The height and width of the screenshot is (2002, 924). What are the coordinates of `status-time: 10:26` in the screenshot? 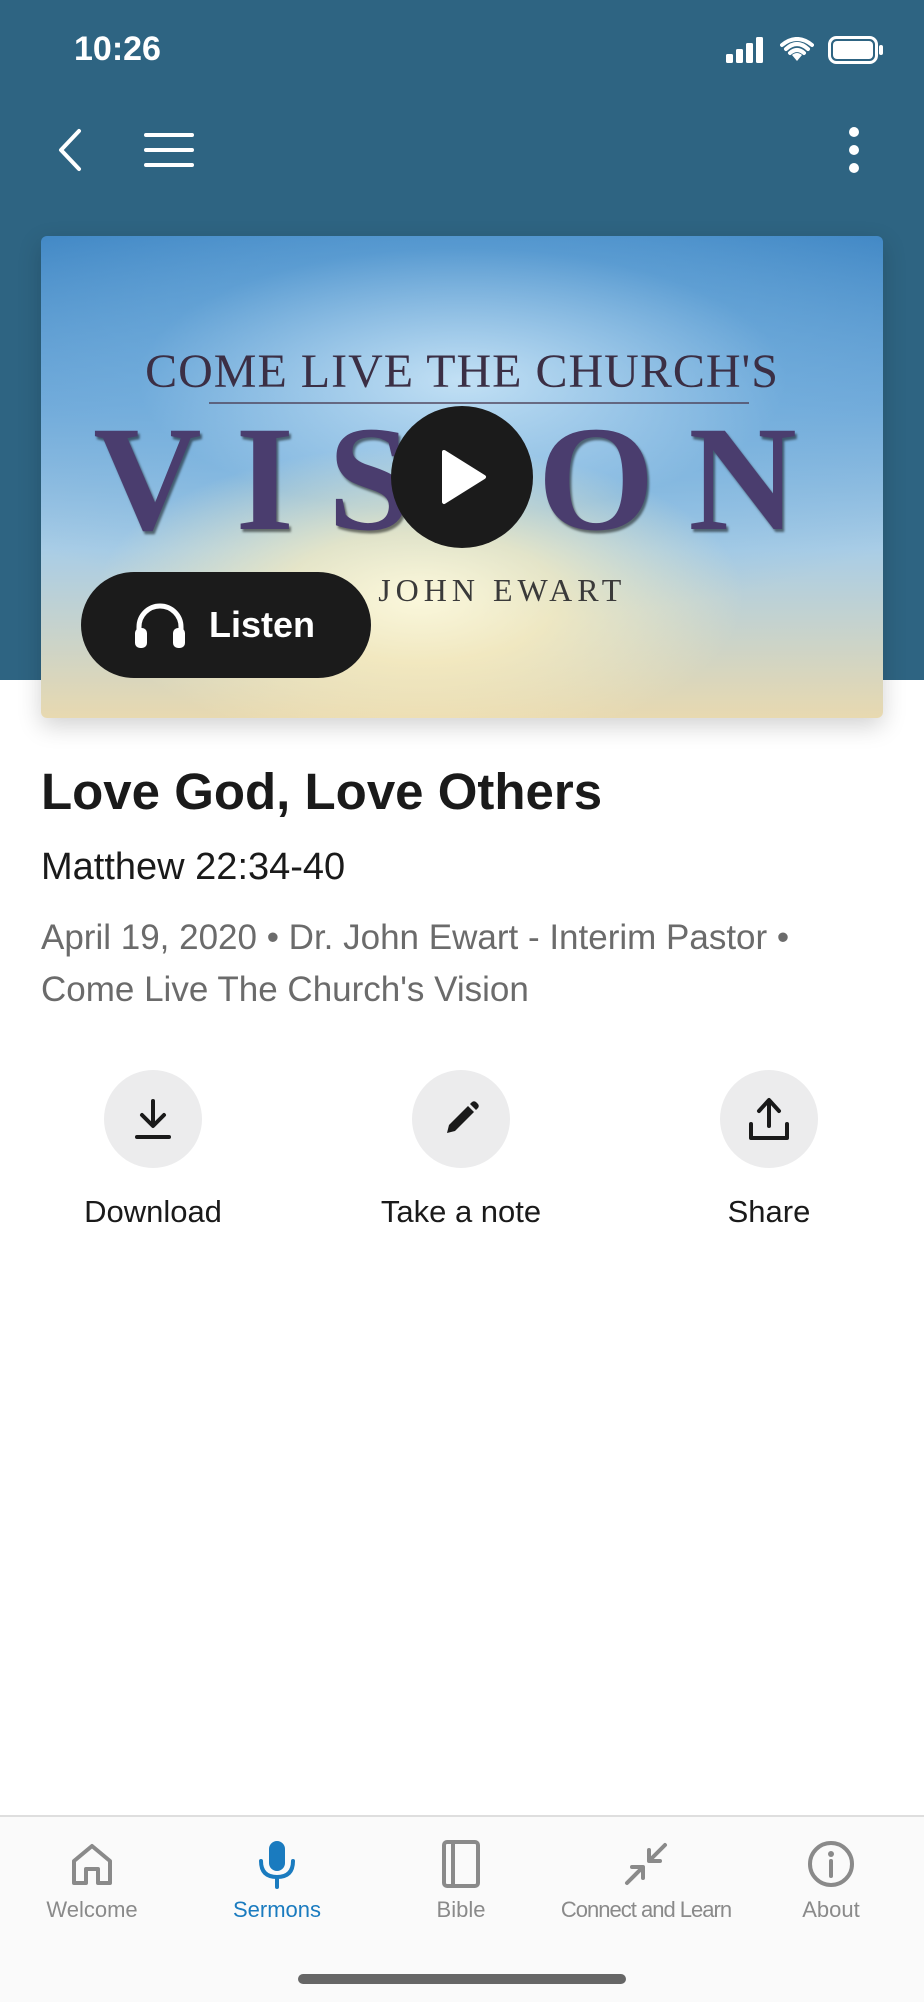 It's located at (117, 49).